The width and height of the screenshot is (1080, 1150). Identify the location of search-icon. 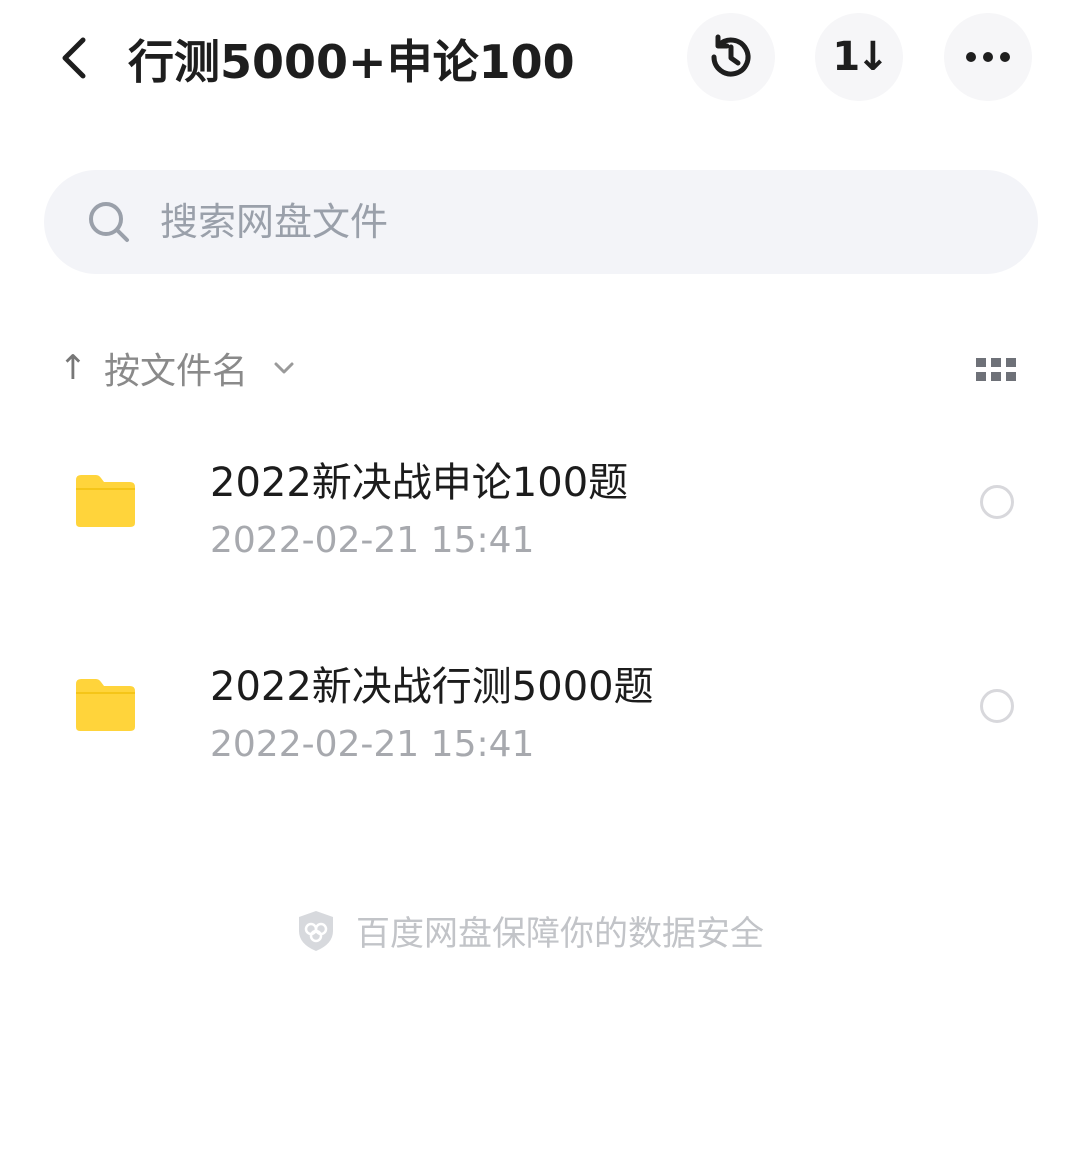
(109, 222).